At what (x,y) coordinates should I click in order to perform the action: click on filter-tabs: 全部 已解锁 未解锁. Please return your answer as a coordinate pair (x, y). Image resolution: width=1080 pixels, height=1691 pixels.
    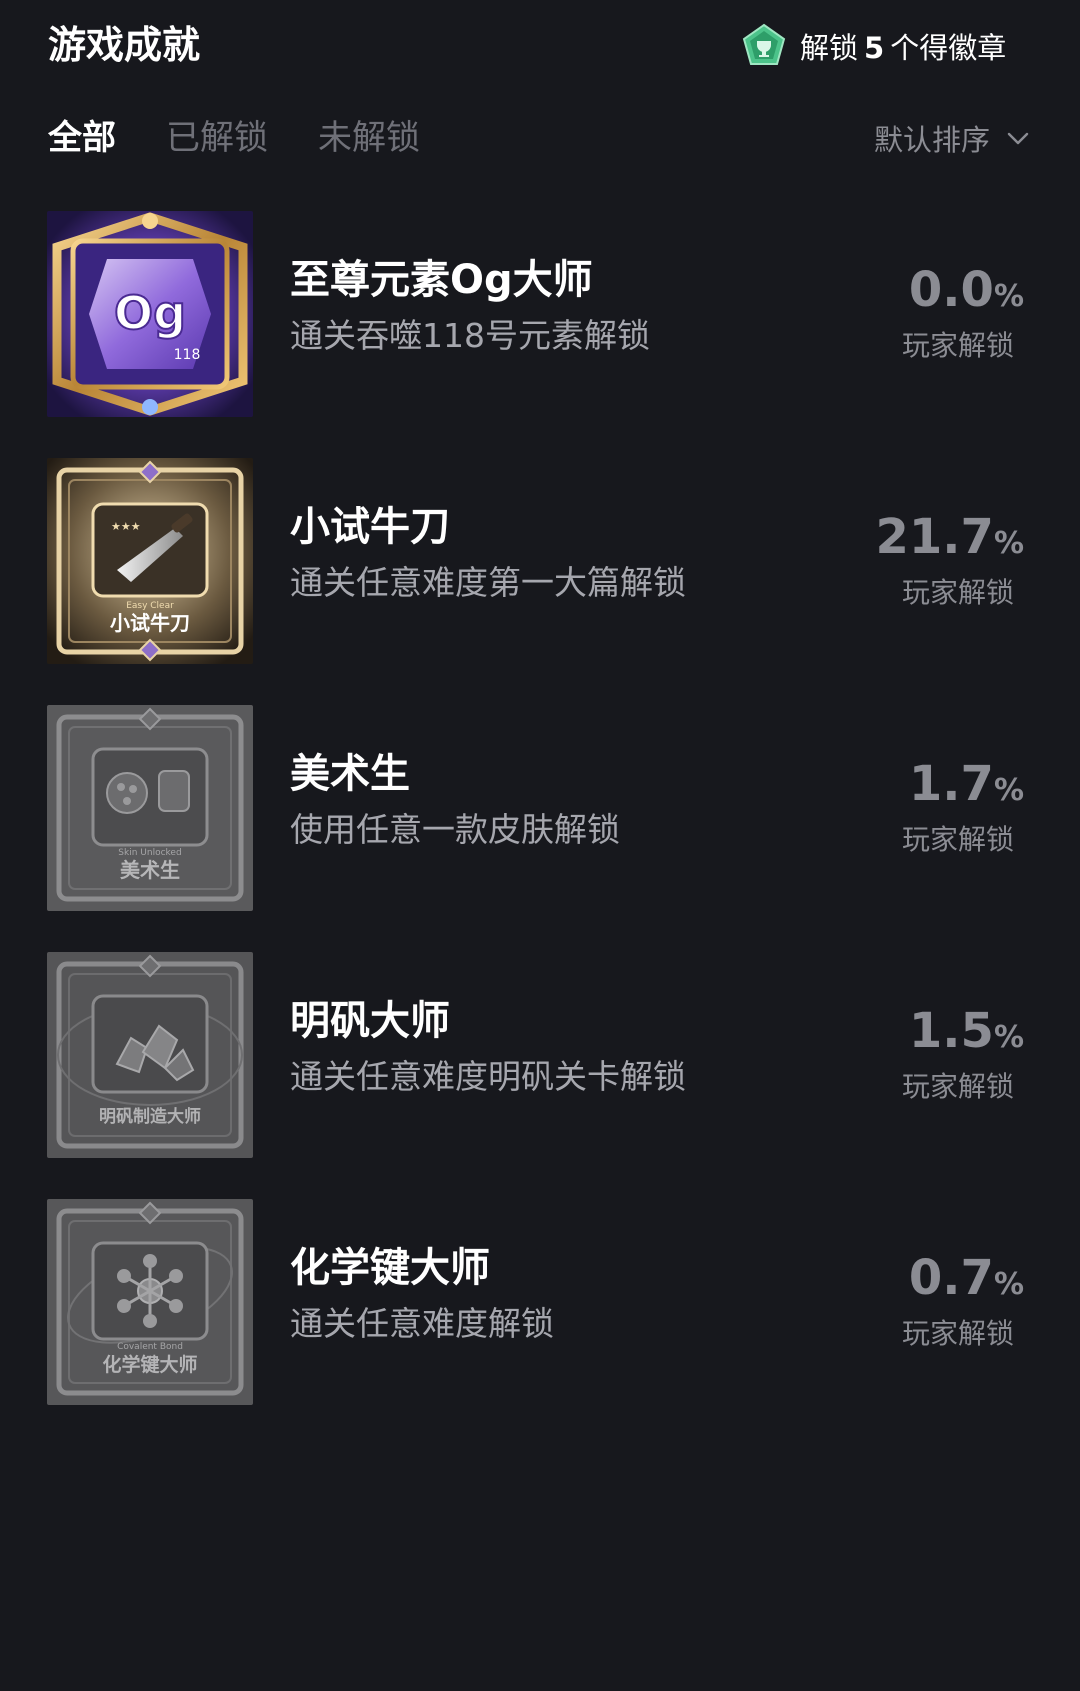
    Looking at the image, I should click on (259, 138).